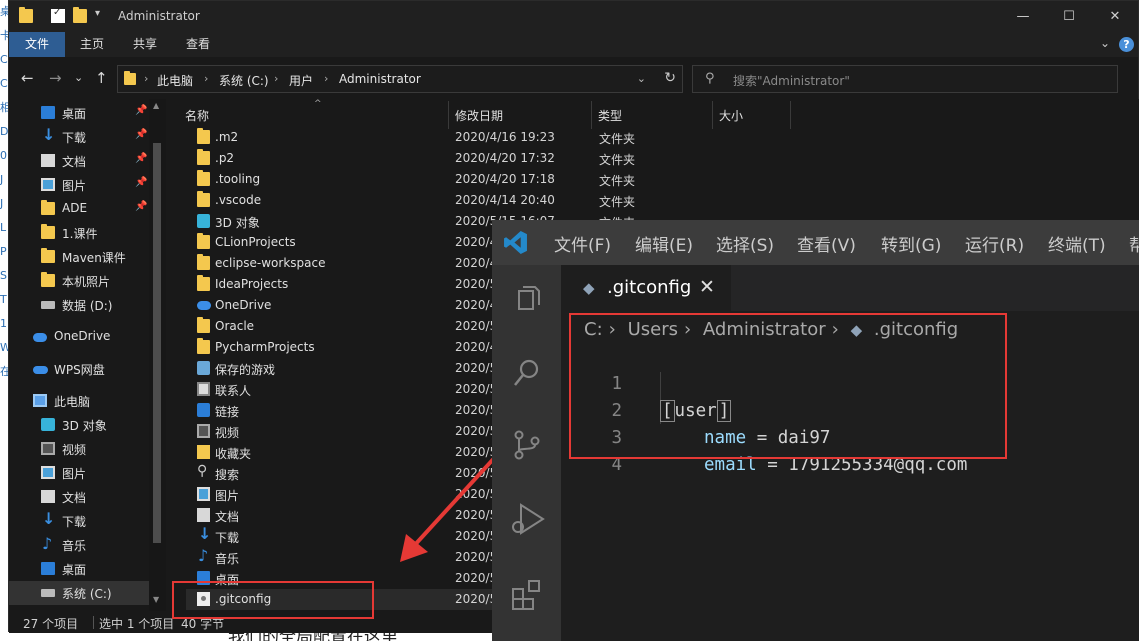  Describe the element at coordinates (911, 243) in the screenshot. I see `menu-item: 转到(G)` at that location.